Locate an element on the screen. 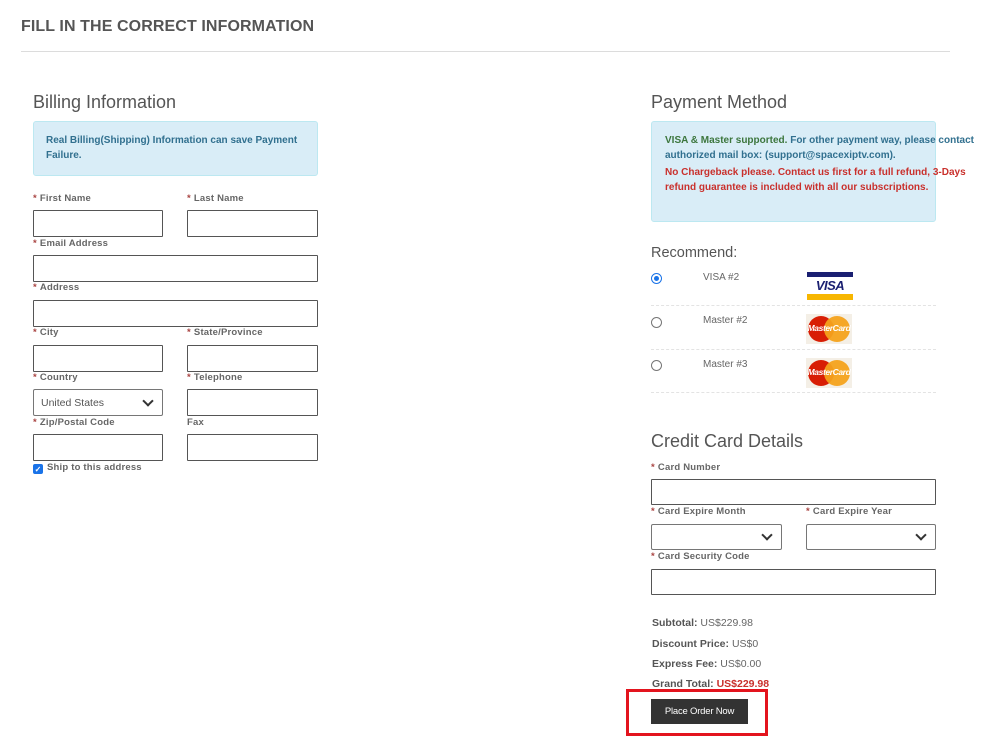  subtotal-value: US$229.98 is located at coordinates (726, 623).